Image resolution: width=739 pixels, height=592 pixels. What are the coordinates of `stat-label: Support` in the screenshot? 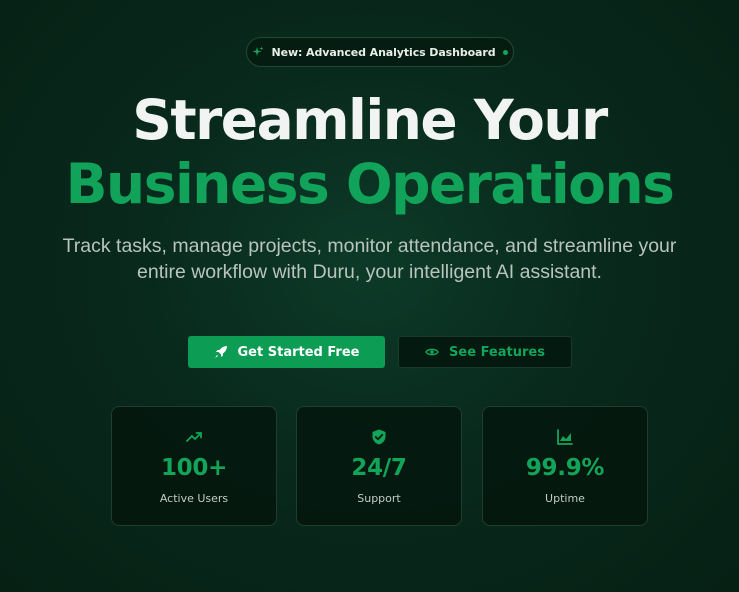 It's located at (379, 498).